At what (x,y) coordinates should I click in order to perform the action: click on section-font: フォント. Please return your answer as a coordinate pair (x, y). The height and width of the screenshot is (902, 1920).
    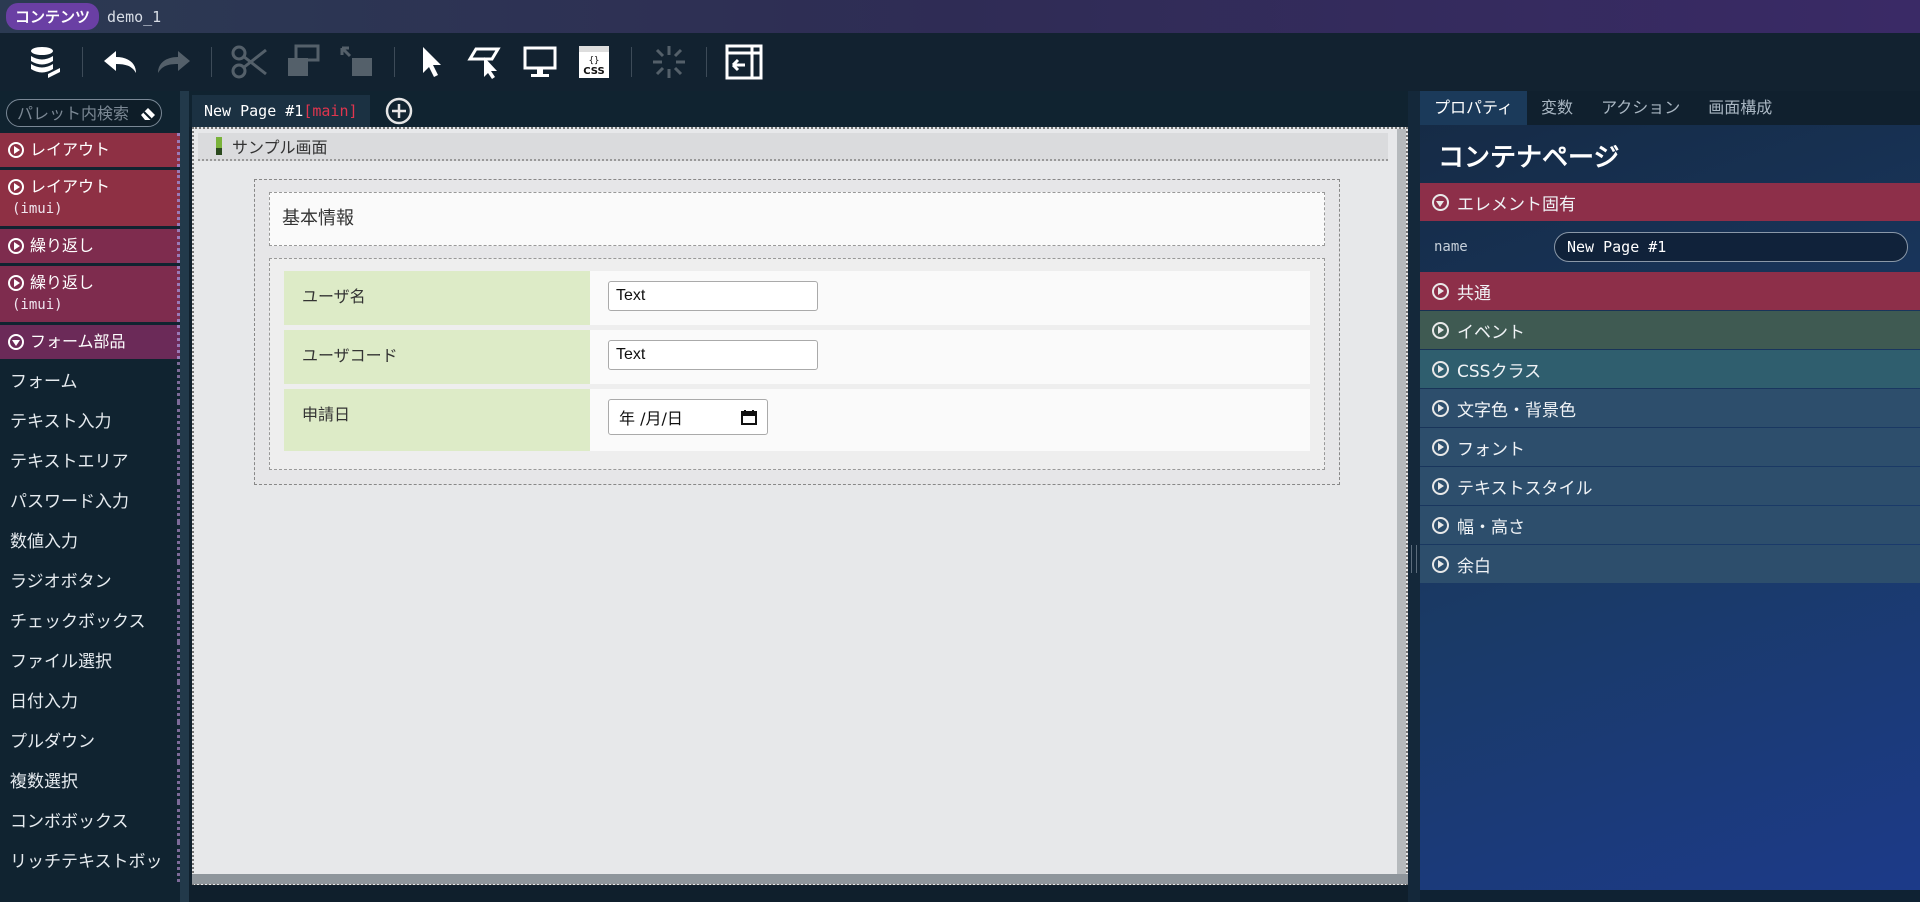
    Looking at the image, I should click on (1670, 447).